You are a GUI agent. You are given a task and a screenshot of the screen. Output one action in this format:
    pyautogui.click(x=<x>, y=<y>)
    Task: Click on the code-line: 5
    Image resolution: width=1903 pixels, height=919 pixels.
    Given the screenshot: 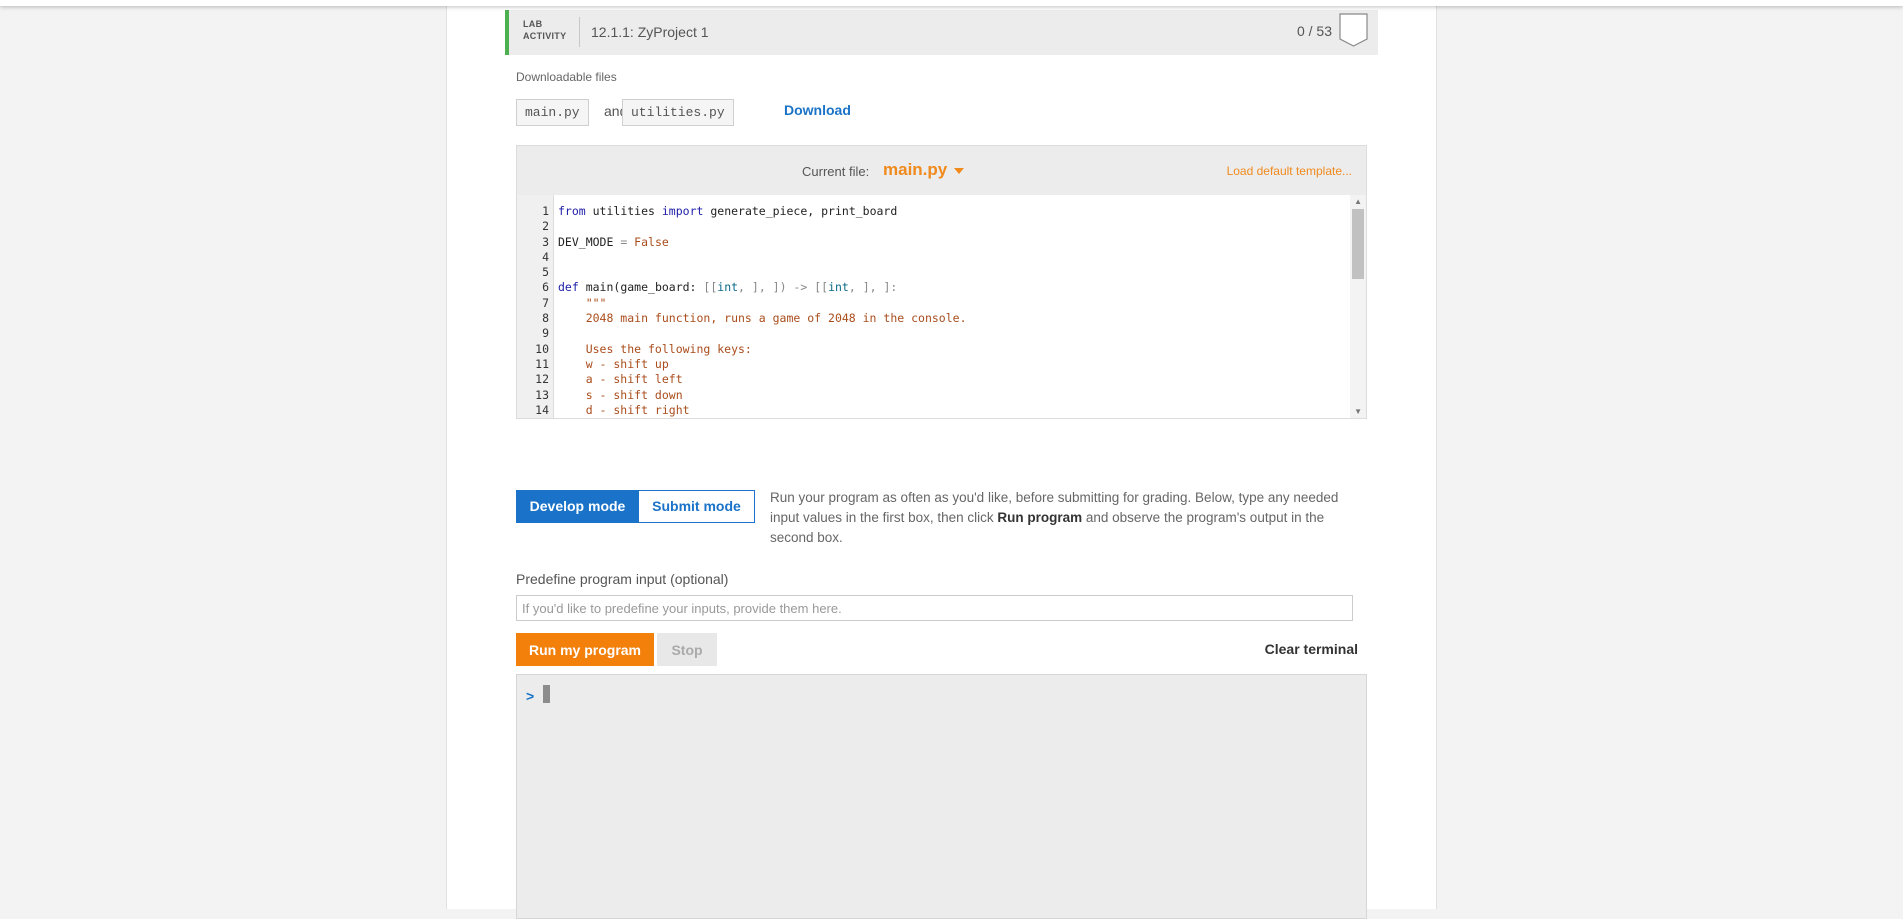 What is the action you would take?
    pyautogui.click(x=932, y=272)
    